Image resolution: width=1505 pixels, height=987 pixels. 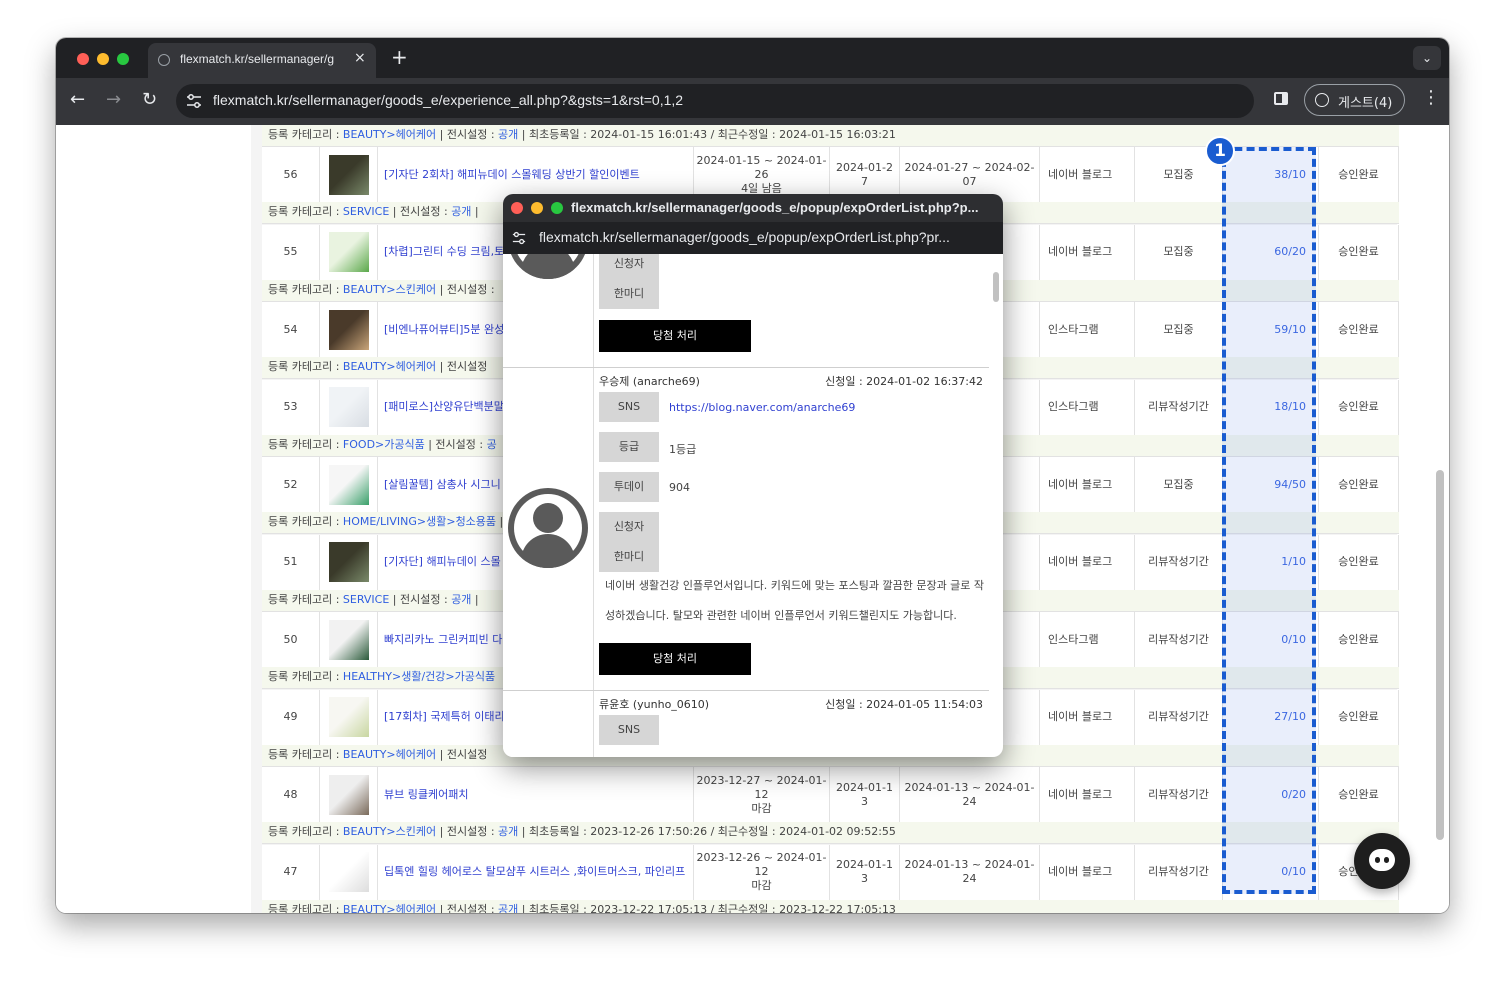 What do you see at coordinates (419, 676) in the screenshot?
I see `category-link: HEALTHY>생활/건강>가공식품` at bounding box center [419, 676].